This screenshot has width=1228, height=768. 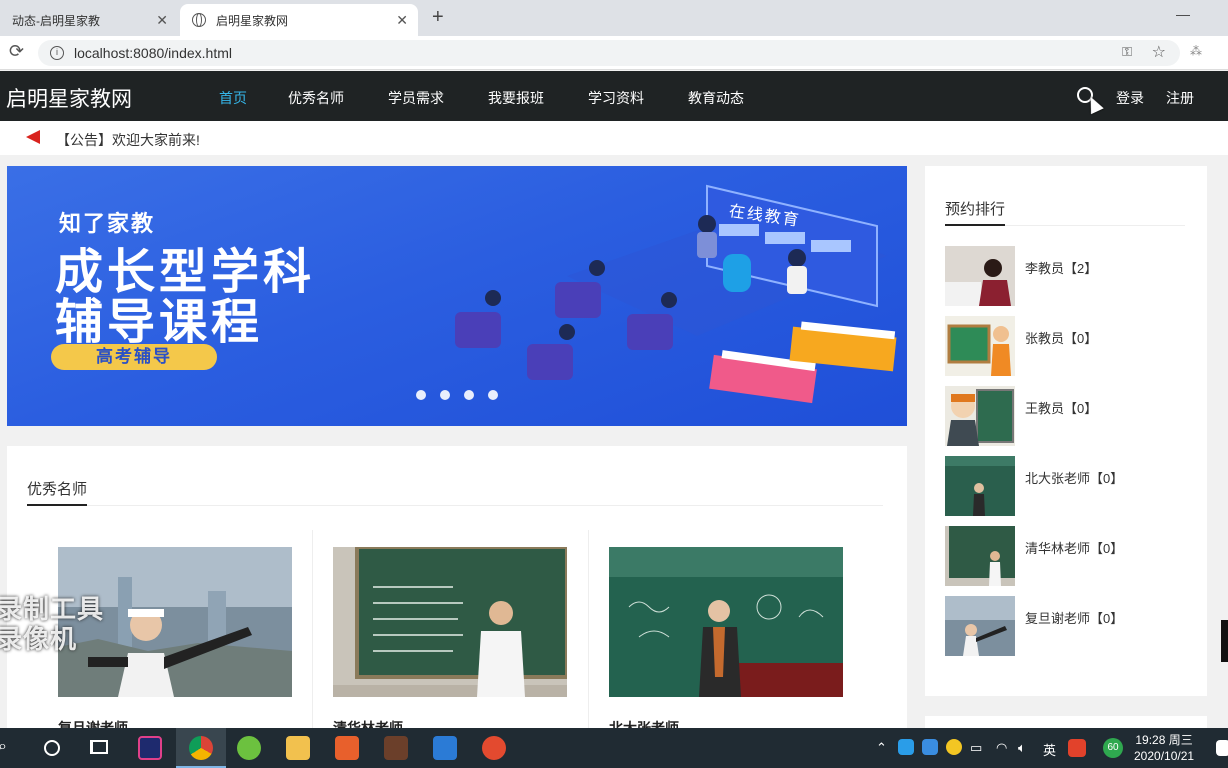 What do you see at coordinates (609, 53) in the screenshot?
I see `url-input: i localhost:8080/index.html ⚿ ☆` at bounding box center [609, 53].